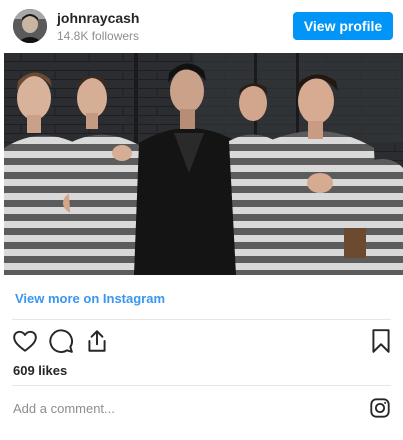 The image size is (403, 440). What do you see at coordinates (98, 36) in the screenshot?
I see `follower-count: 14.8K followers` at bounding box center [98, 36].